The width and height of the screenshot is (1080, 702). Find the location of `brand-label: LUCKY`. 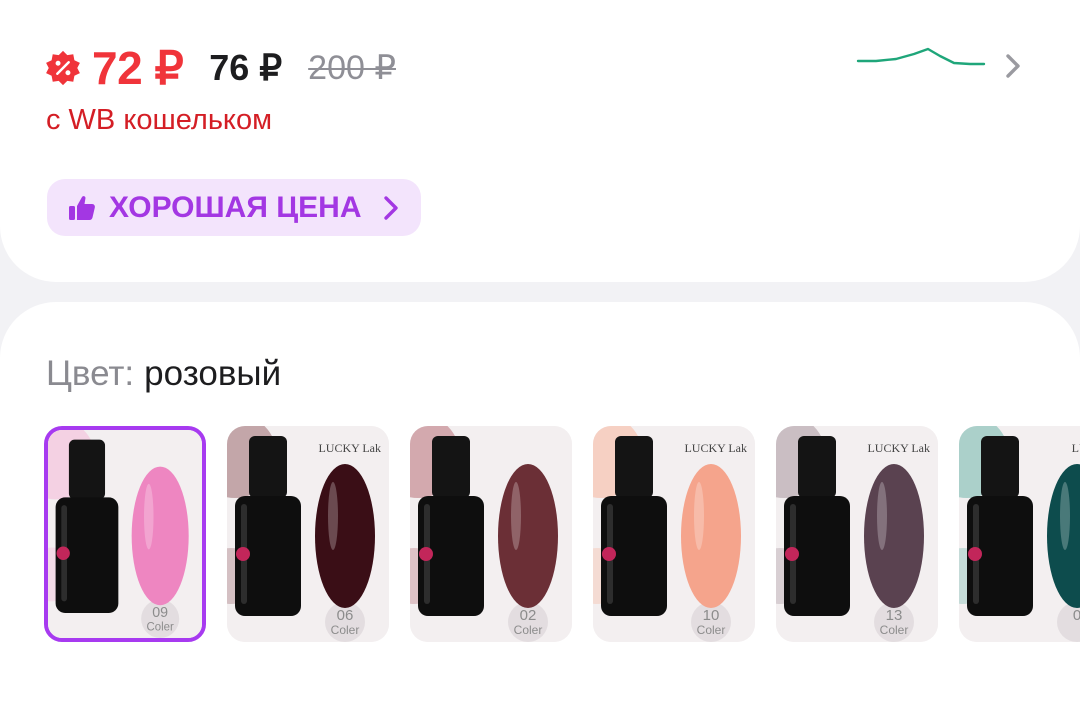

brand-label: LUCKY is located at coordinates (1076, 448).